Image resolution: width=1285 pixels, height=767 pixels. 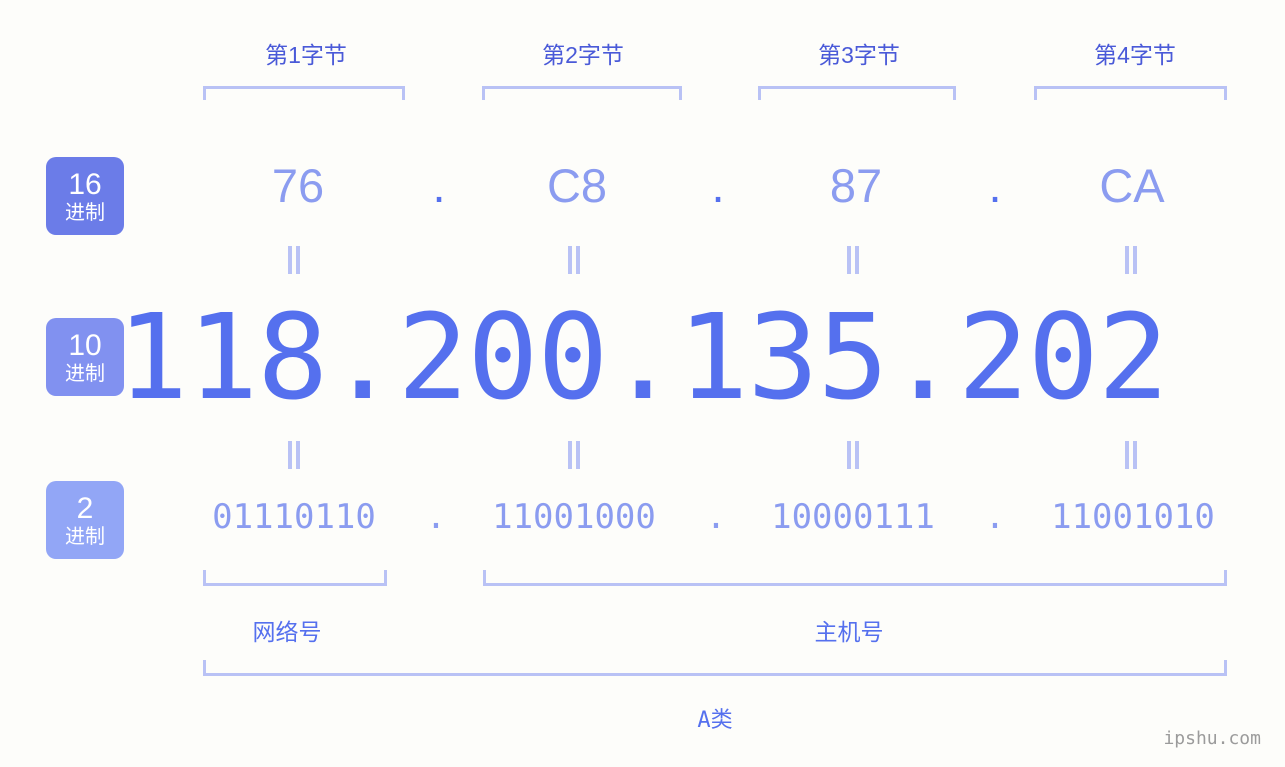 I want to click on site-watermark: ipshu.com, so click(x=1212, y=738).